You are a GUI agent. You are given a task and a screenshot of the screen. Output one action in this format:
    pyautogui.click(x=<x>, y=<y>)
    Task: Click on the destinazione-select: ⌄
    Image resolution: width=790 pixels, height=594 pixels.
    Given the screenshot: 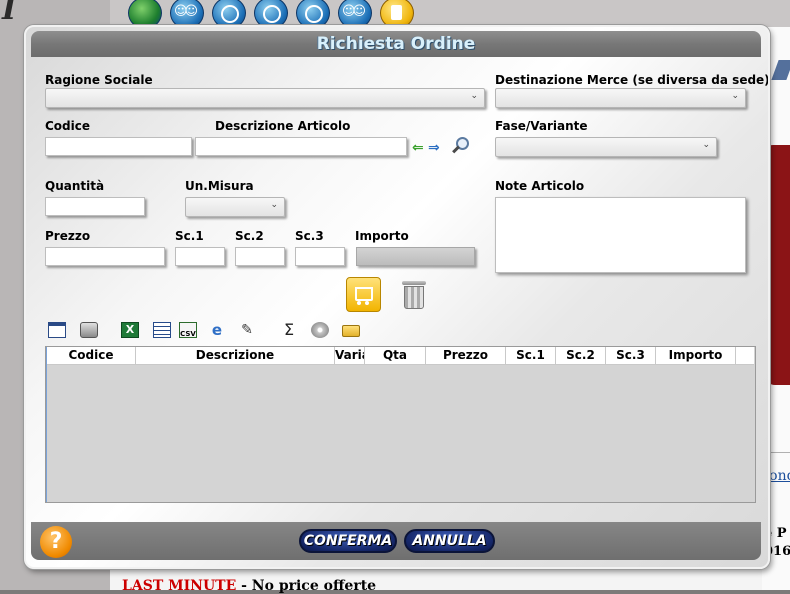 What is the action you would take?
    pyautogui.click(x=620, y=98)
    